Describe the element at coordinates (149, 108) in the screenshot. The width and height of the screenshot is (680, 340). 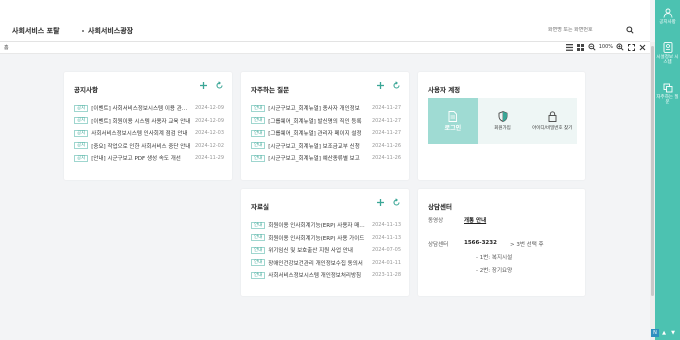
I see `list-item: 공지 [이벤트] 사회서비스정보시스템 이용 관련 안내 2024-12-09` at that location.